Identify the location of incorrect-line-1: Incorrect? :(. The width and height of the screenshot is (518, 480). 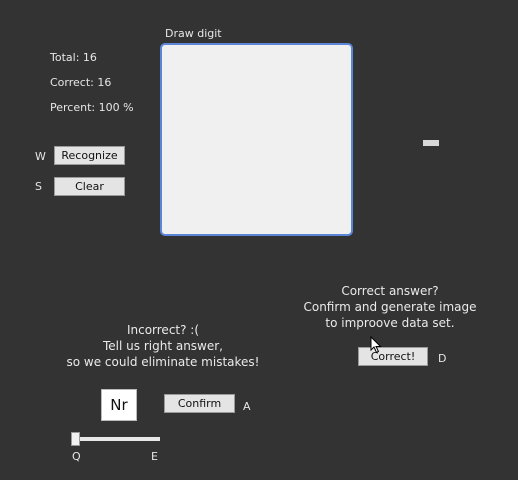
(163, 330).